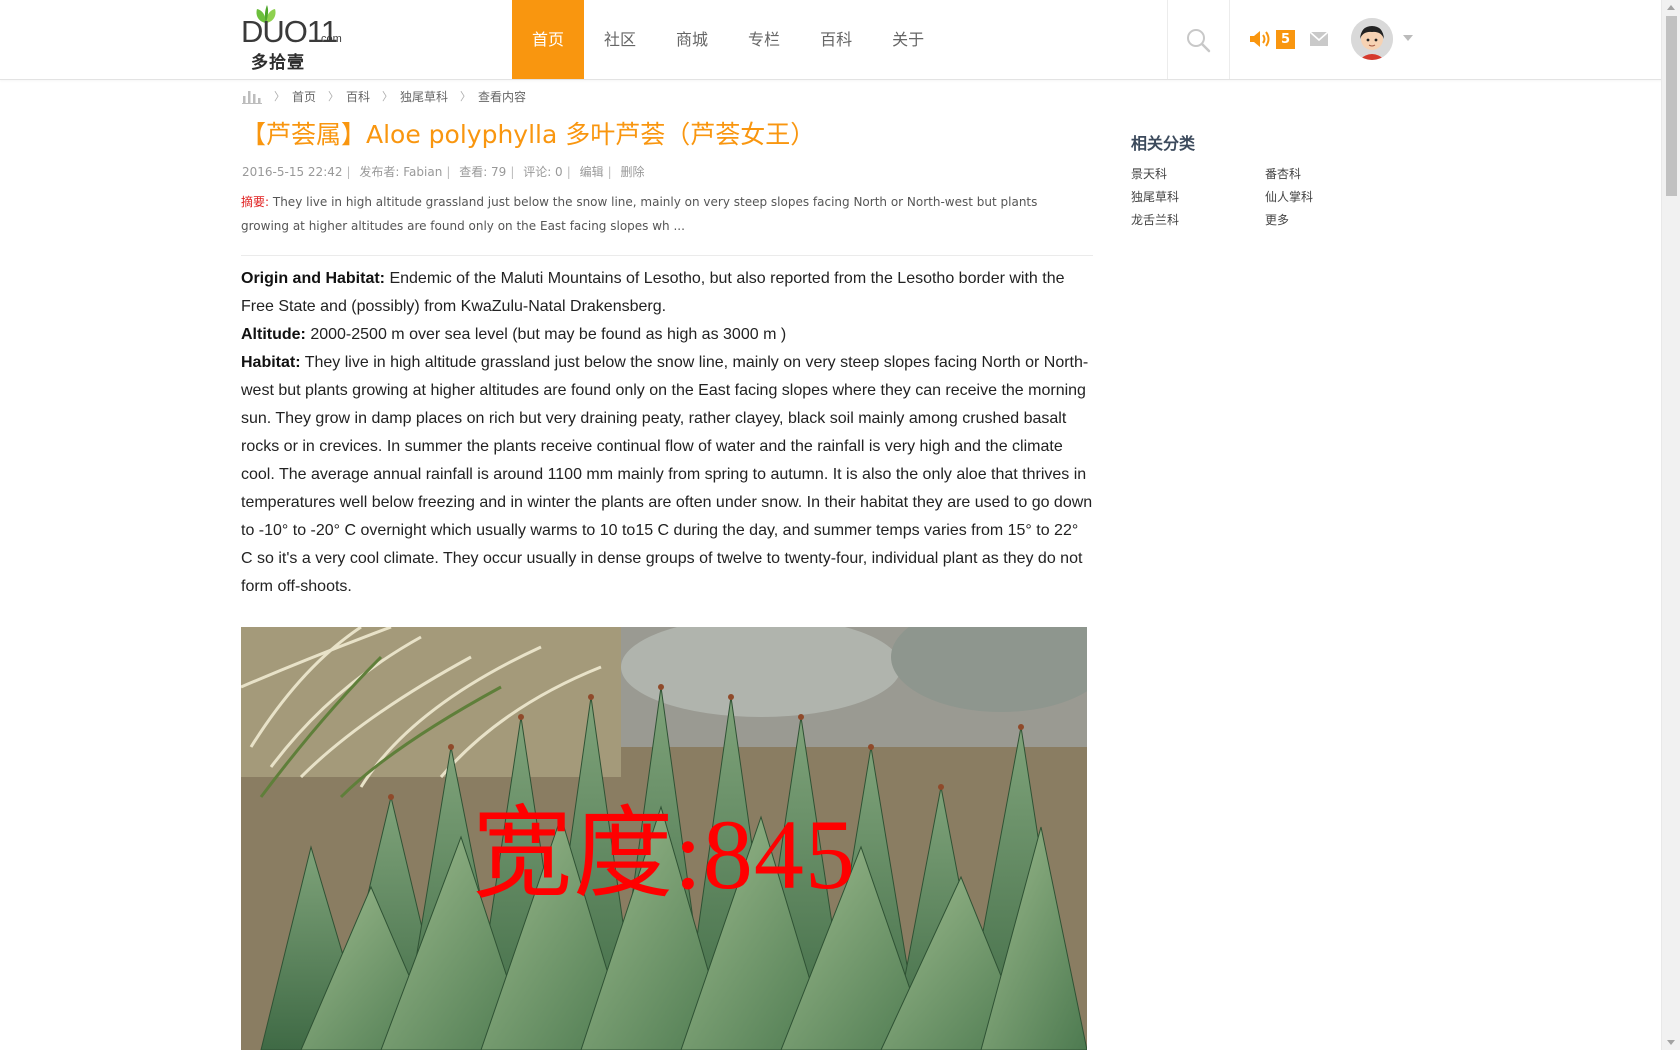  Describe the element at coordinates (1671, 7) in the screenshot. I see `scroll-up-arrow-icon` at that location.